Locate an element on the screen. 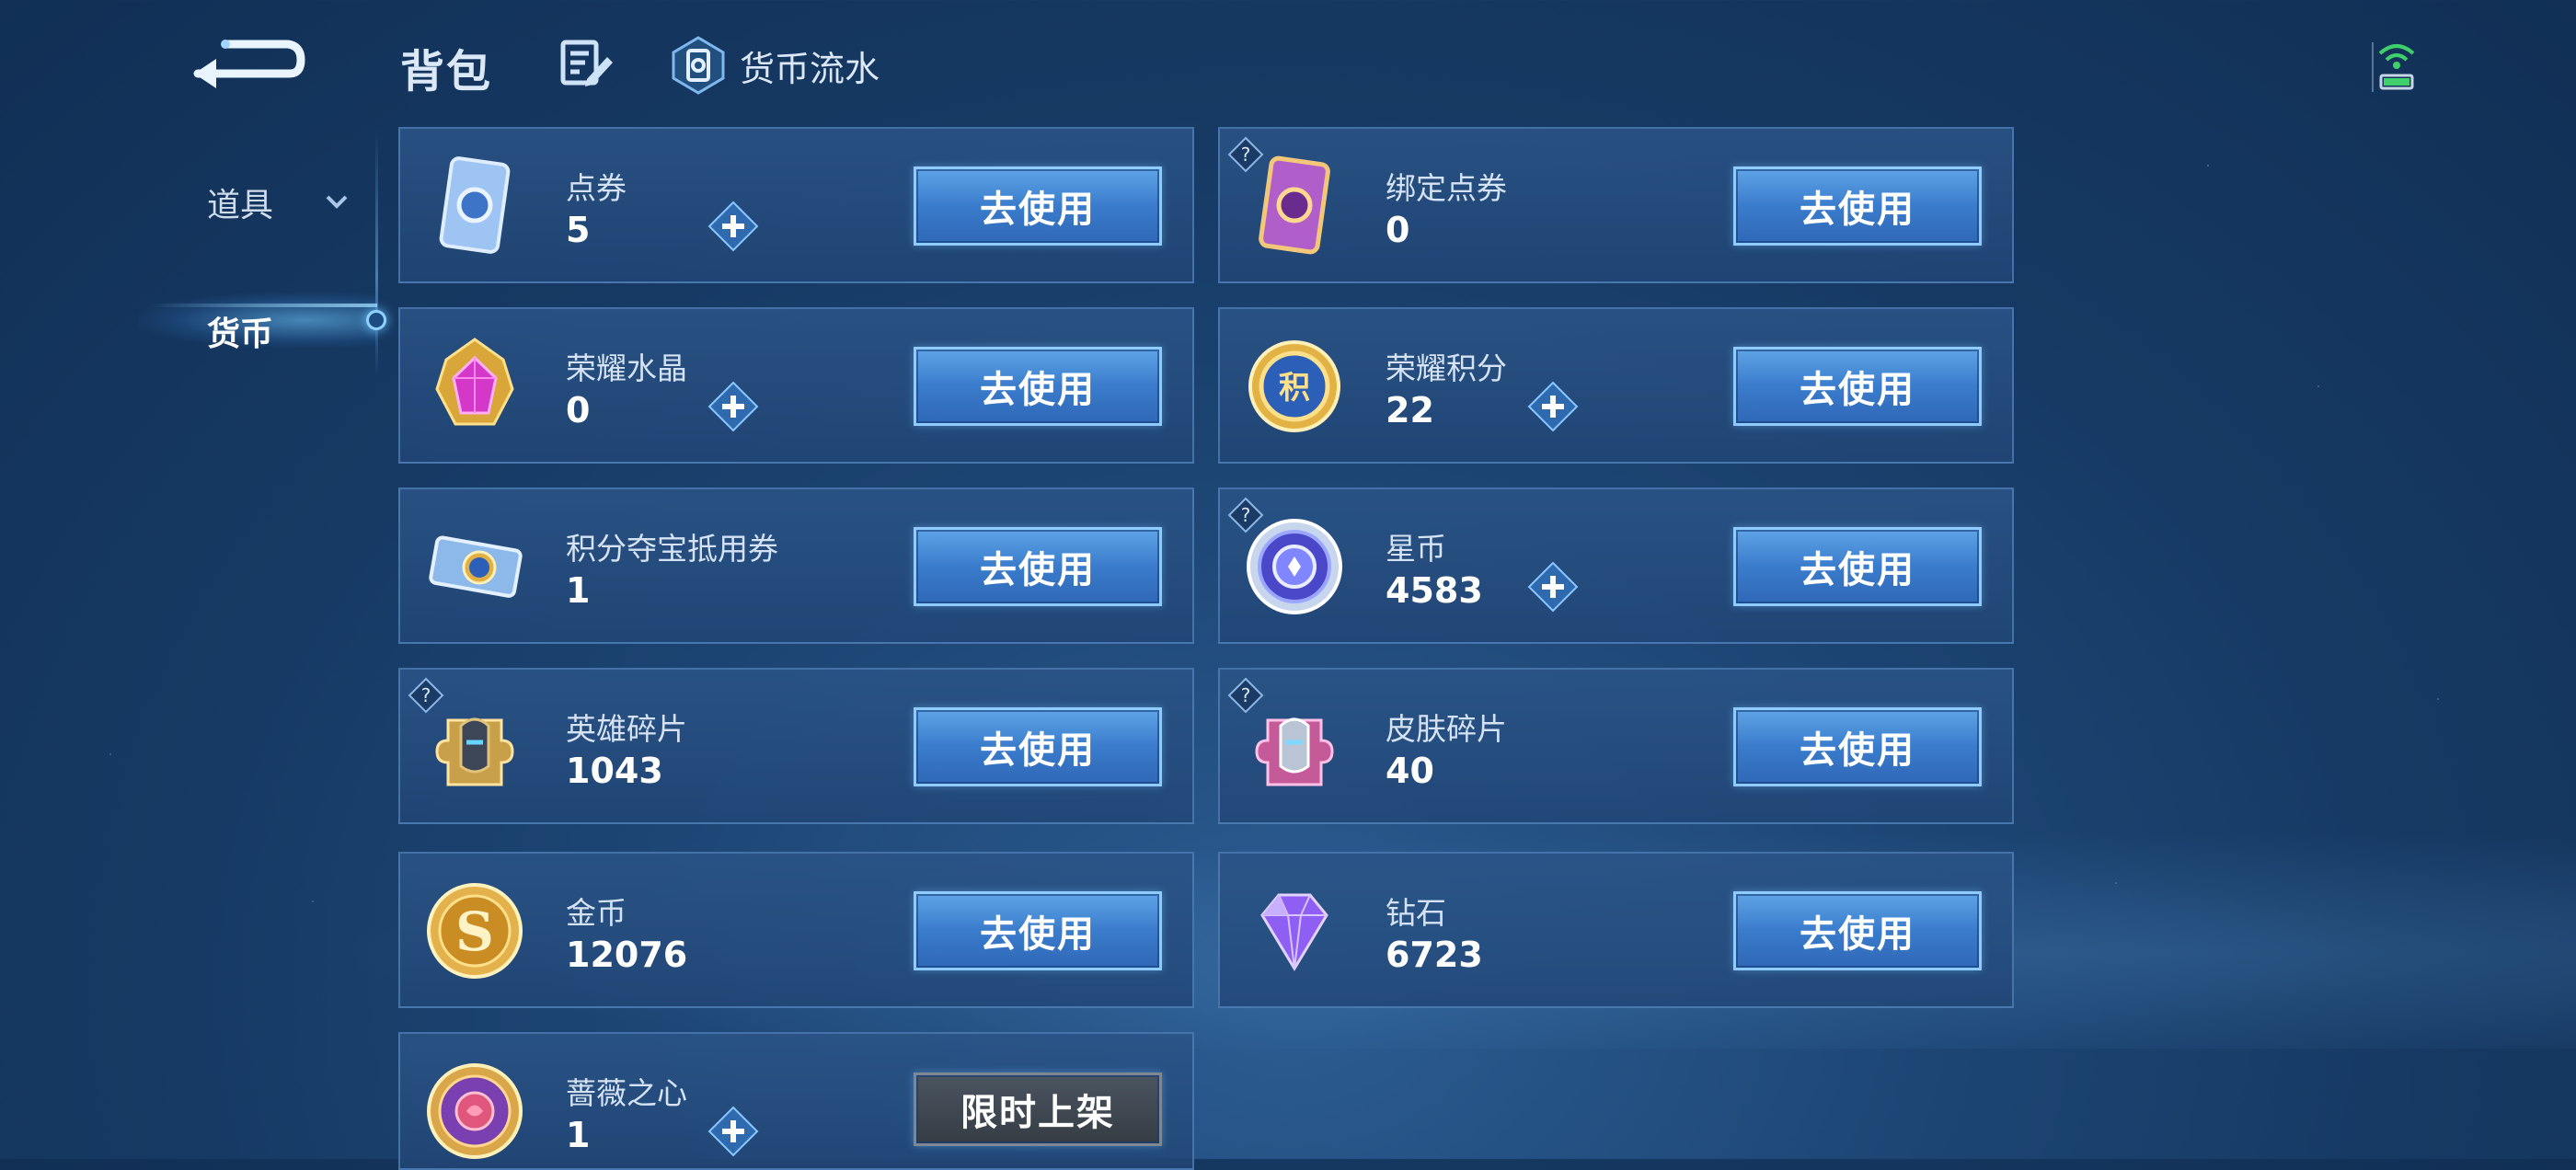 This screenshot has width=2576, height=1170. sidebar-item-label: 道具 is located at coordinates (241, 205).